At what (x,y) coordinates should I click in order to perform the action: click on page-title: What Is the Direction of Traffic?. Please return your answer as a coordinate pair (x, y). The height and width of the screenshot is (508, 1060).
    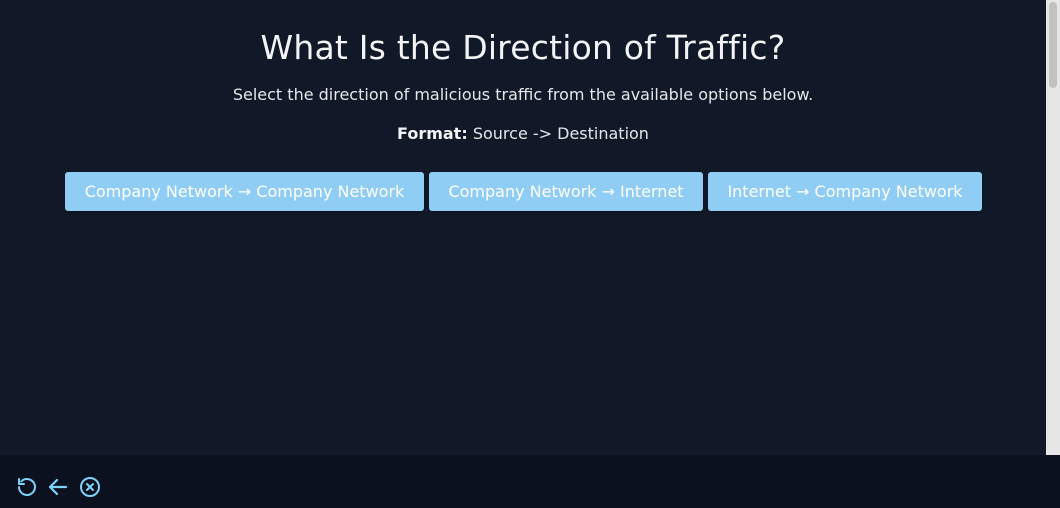
    Looking at the image, I should click on (523, 47).